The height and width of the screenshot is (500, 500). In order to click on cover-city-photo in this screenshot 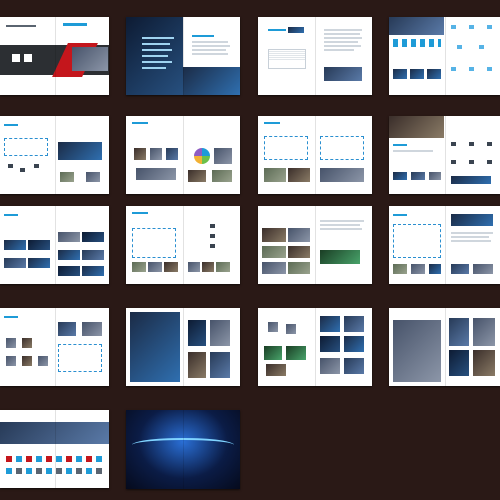, I will do `click(90, 59)`.